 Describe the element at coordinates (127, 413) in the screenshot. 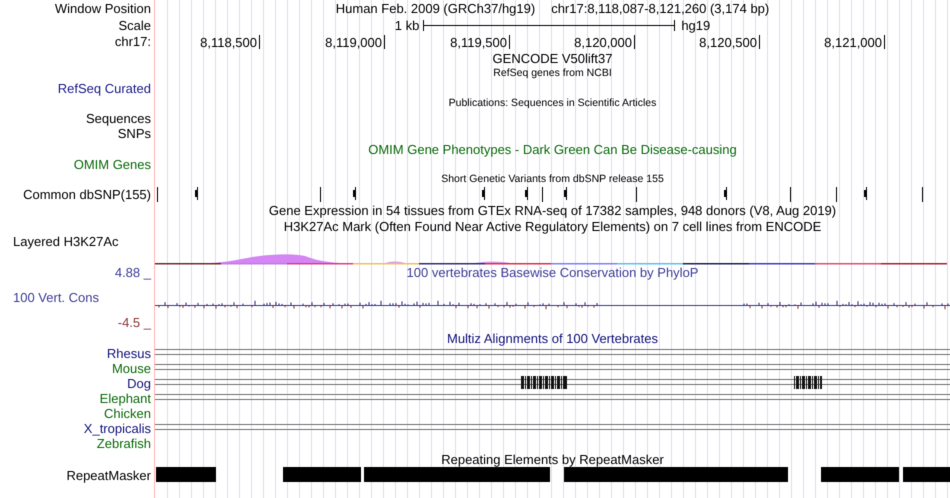

I see `track-label: Chicken` at that location.